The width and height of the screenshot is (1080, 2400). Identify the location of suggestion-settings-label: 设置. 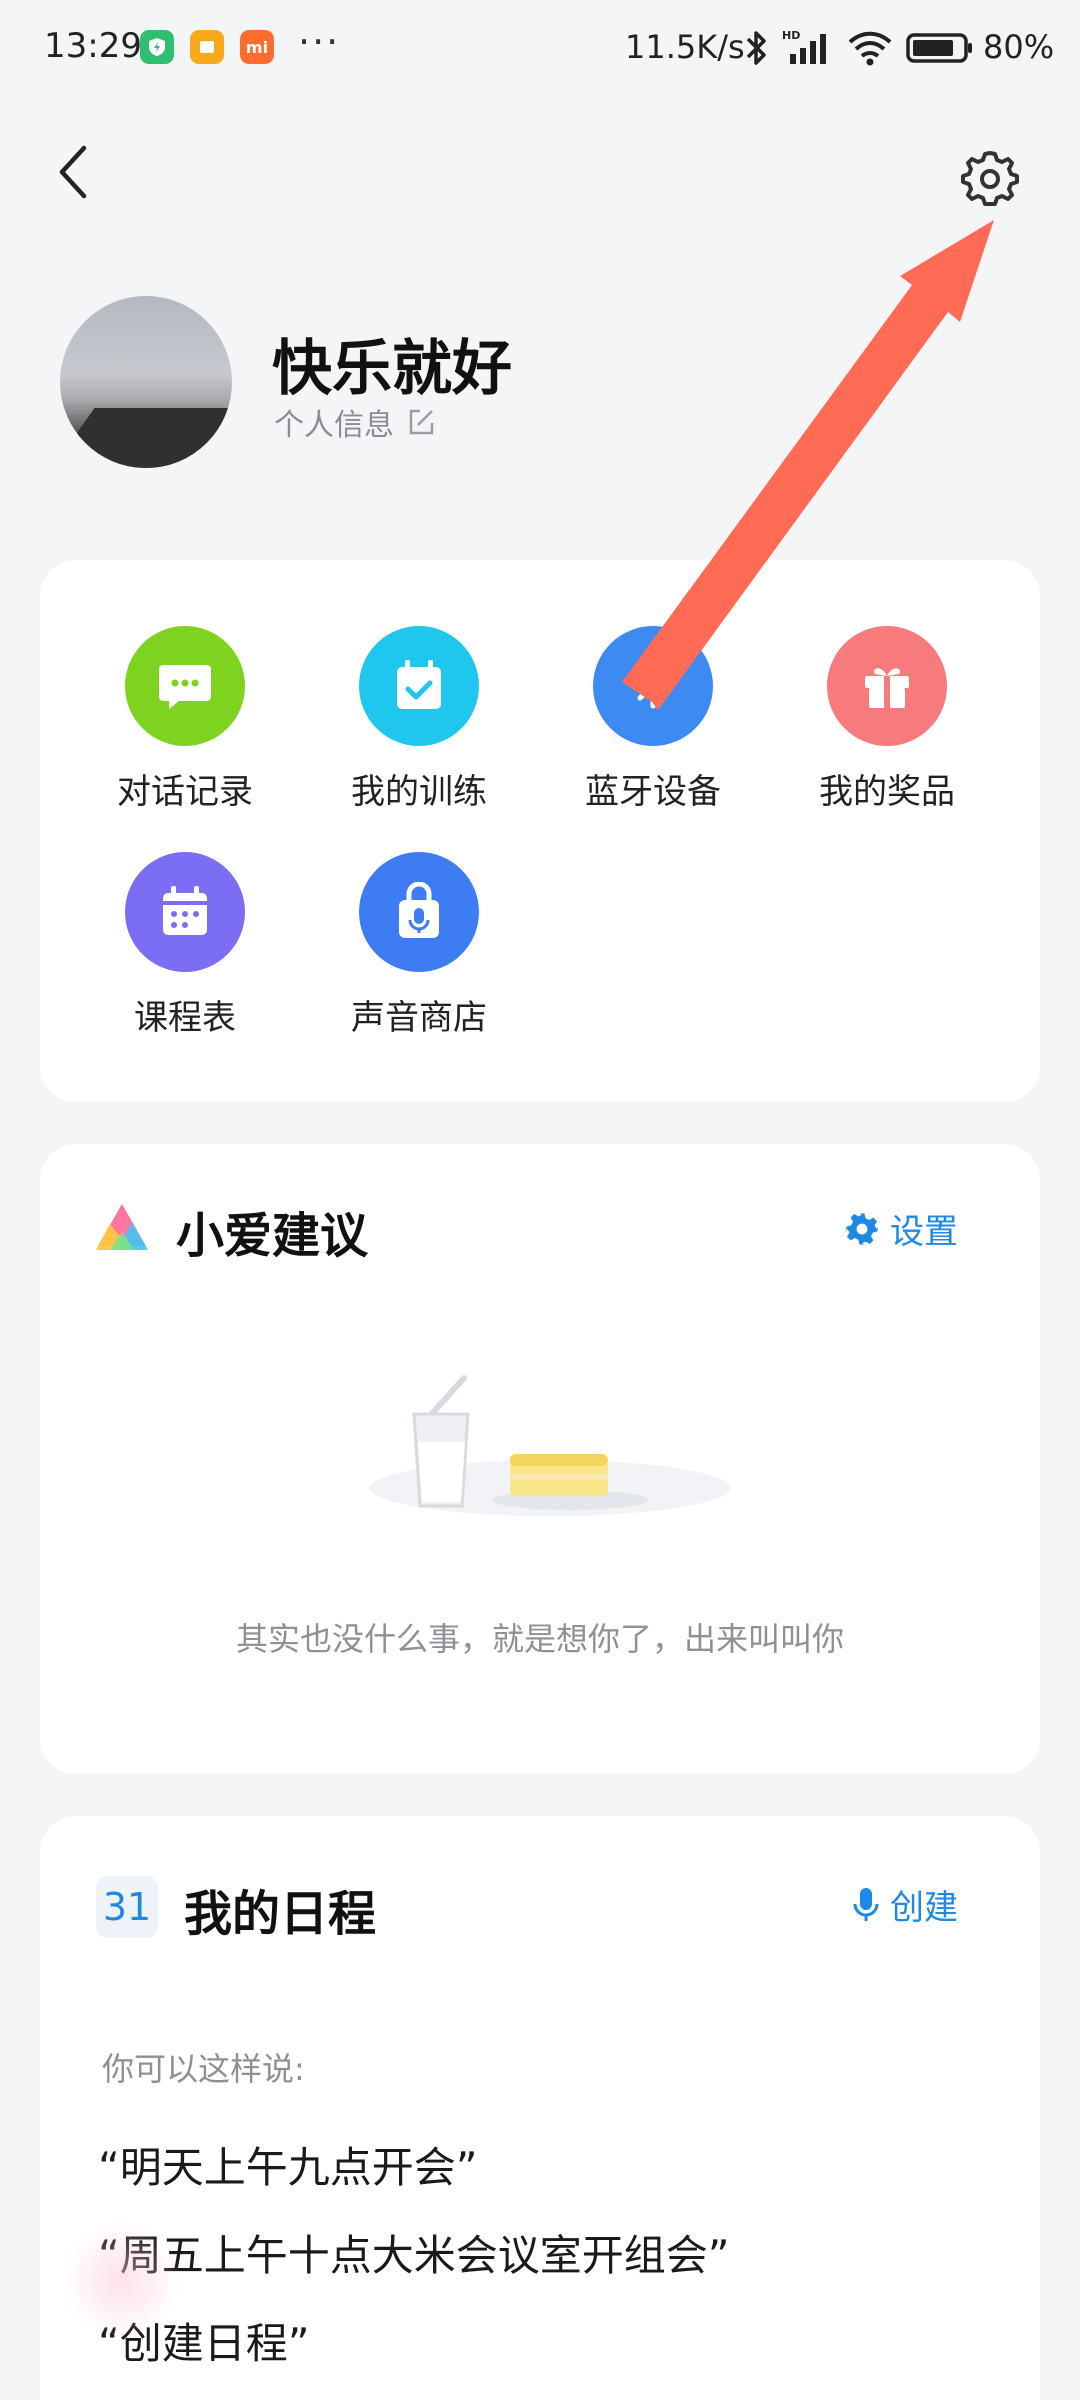
(924, 1232).